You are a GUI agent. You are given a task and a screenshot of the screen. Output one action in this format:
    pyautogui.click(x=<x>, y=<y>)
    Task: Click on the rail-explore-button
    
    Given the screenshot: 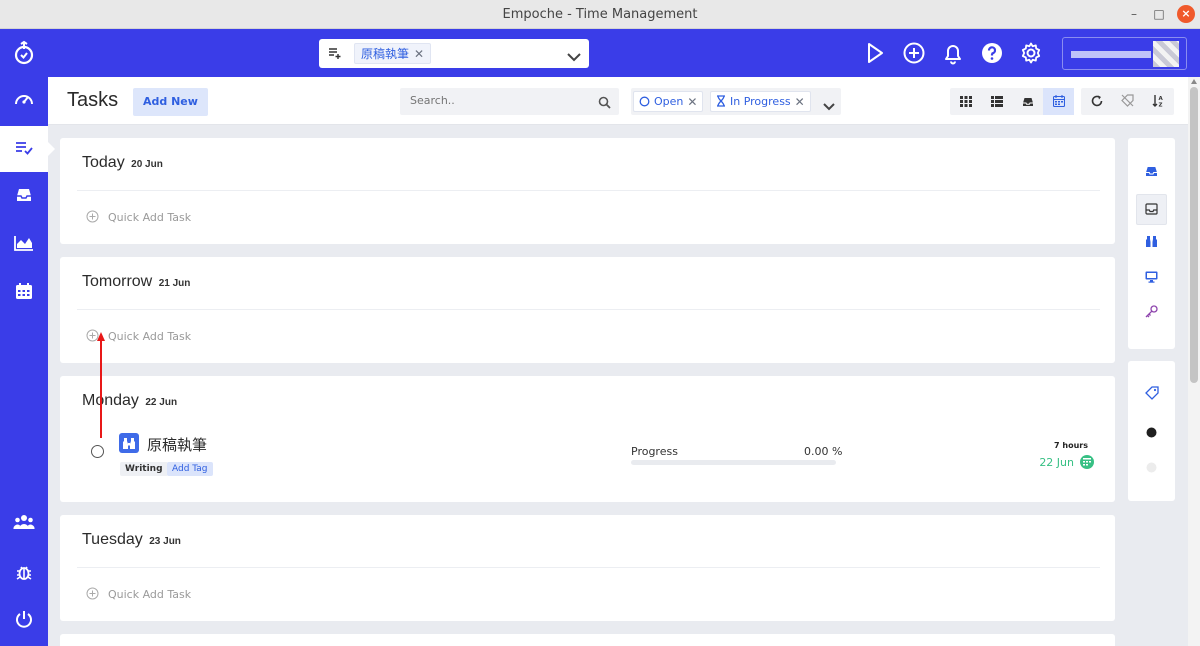 What is the action you would take?
    pyautogui.click(x=1151, y=242)
    